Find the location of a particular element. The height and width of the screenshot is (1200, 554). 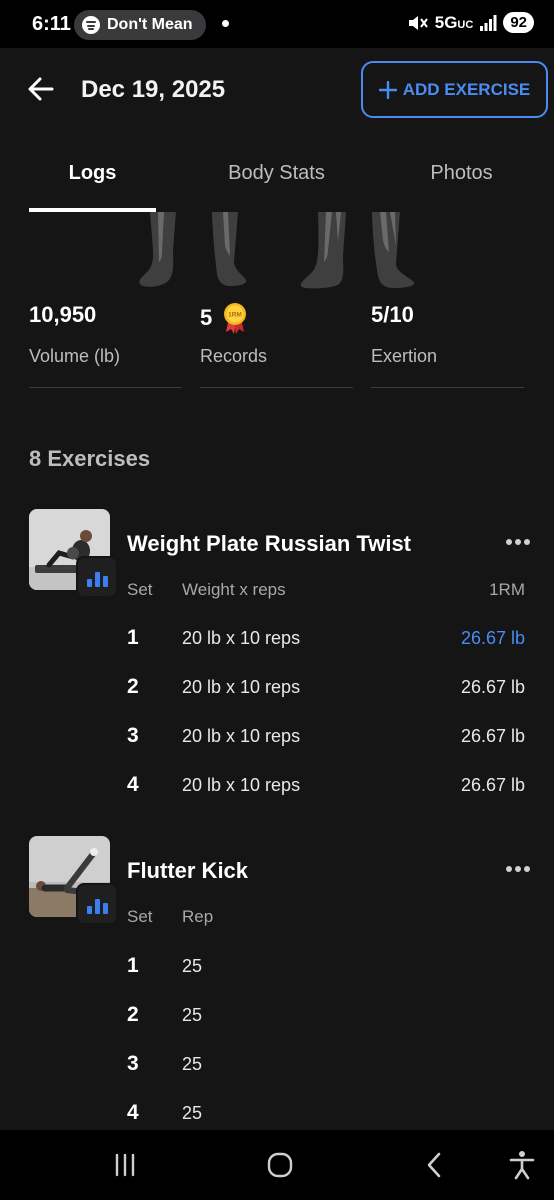

set-row: 2 20 lb x 10 reps 26.67 lb is located at coordinates (277, 699).